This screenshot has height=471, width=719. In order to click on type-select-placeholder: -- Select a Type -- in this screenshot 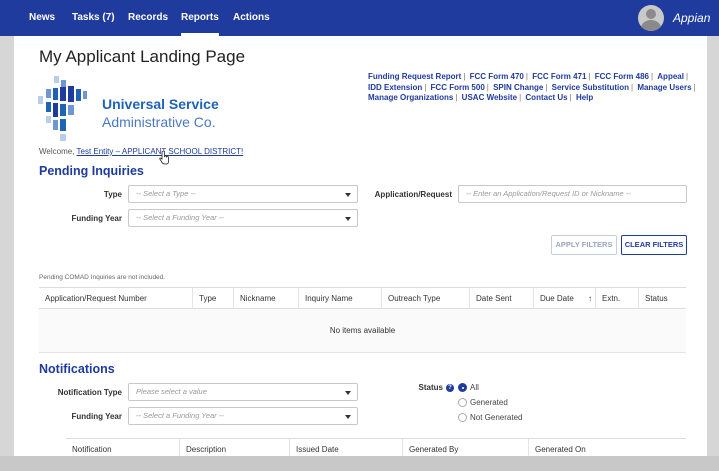, I will do `click(166, 193)`.